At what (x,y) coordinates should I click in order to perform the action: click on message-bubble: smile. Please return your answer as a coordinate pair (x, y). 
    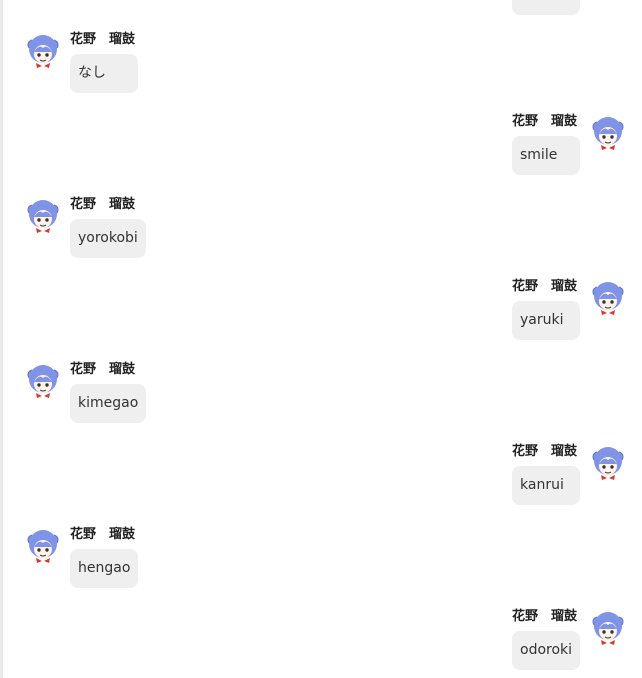
    Looking at the image, I should click on (546, 155).